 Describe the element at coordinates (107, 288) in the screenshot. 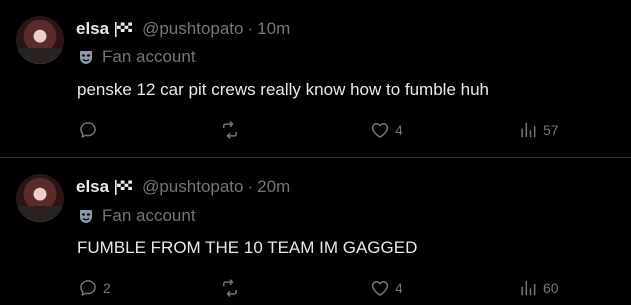

I see `reply-count: 2` at that location.